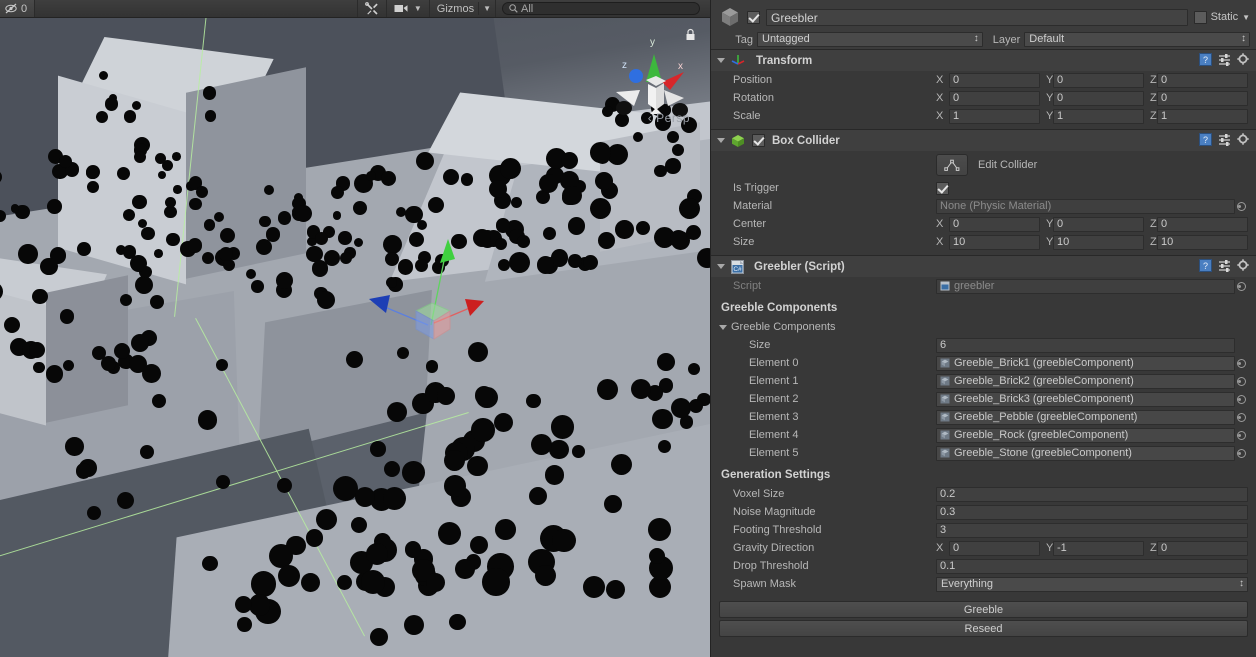  What do you see at coordinates (1246, 17) in the screenshot?
I see `chevron-down-icon: ▼` at bounding box center [1246, 17].